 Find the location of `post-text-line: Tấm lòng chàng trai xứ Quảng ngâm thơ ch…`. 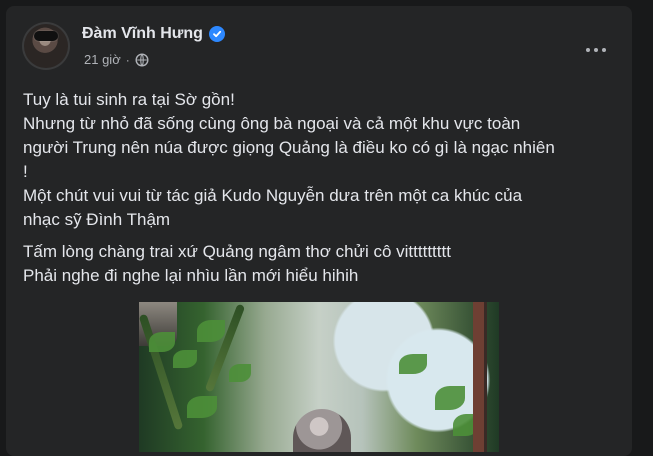

post-text-line: Tấm lòng chàng trai xứ Quảng ngâm thơ ch… is located at coordinates (237, 251).